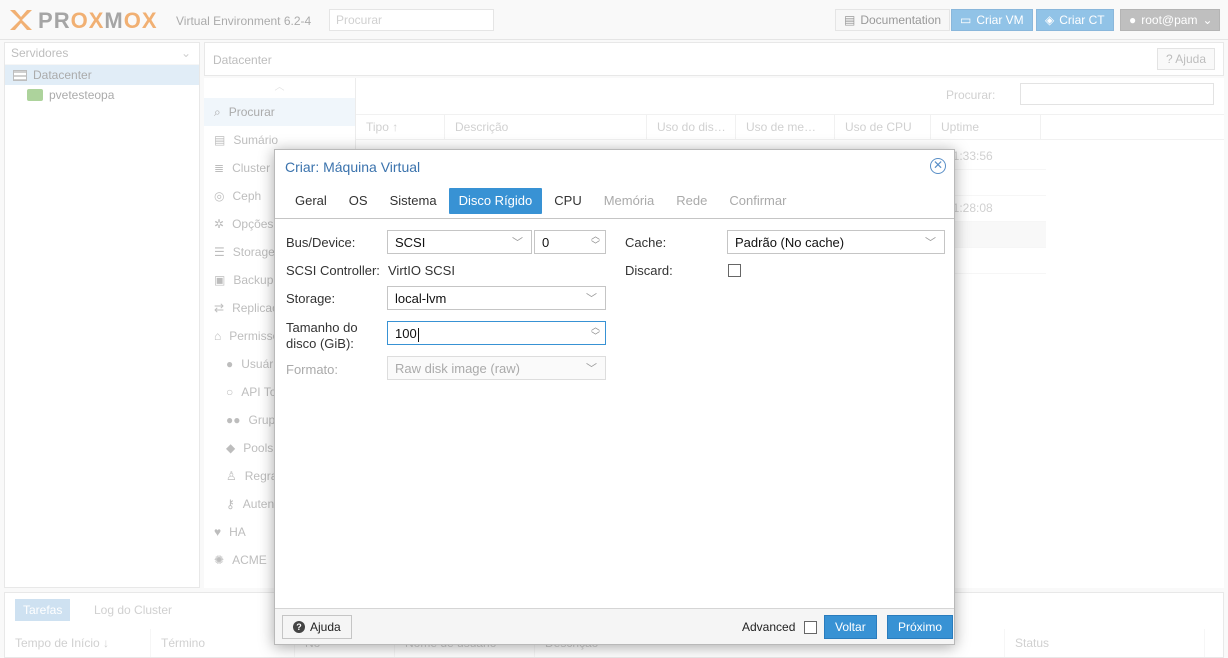  What do you see at coordinates (251, 168) in the screenshot?
I see `menu-item-label: Cluster` at bounding box center [251, 168].